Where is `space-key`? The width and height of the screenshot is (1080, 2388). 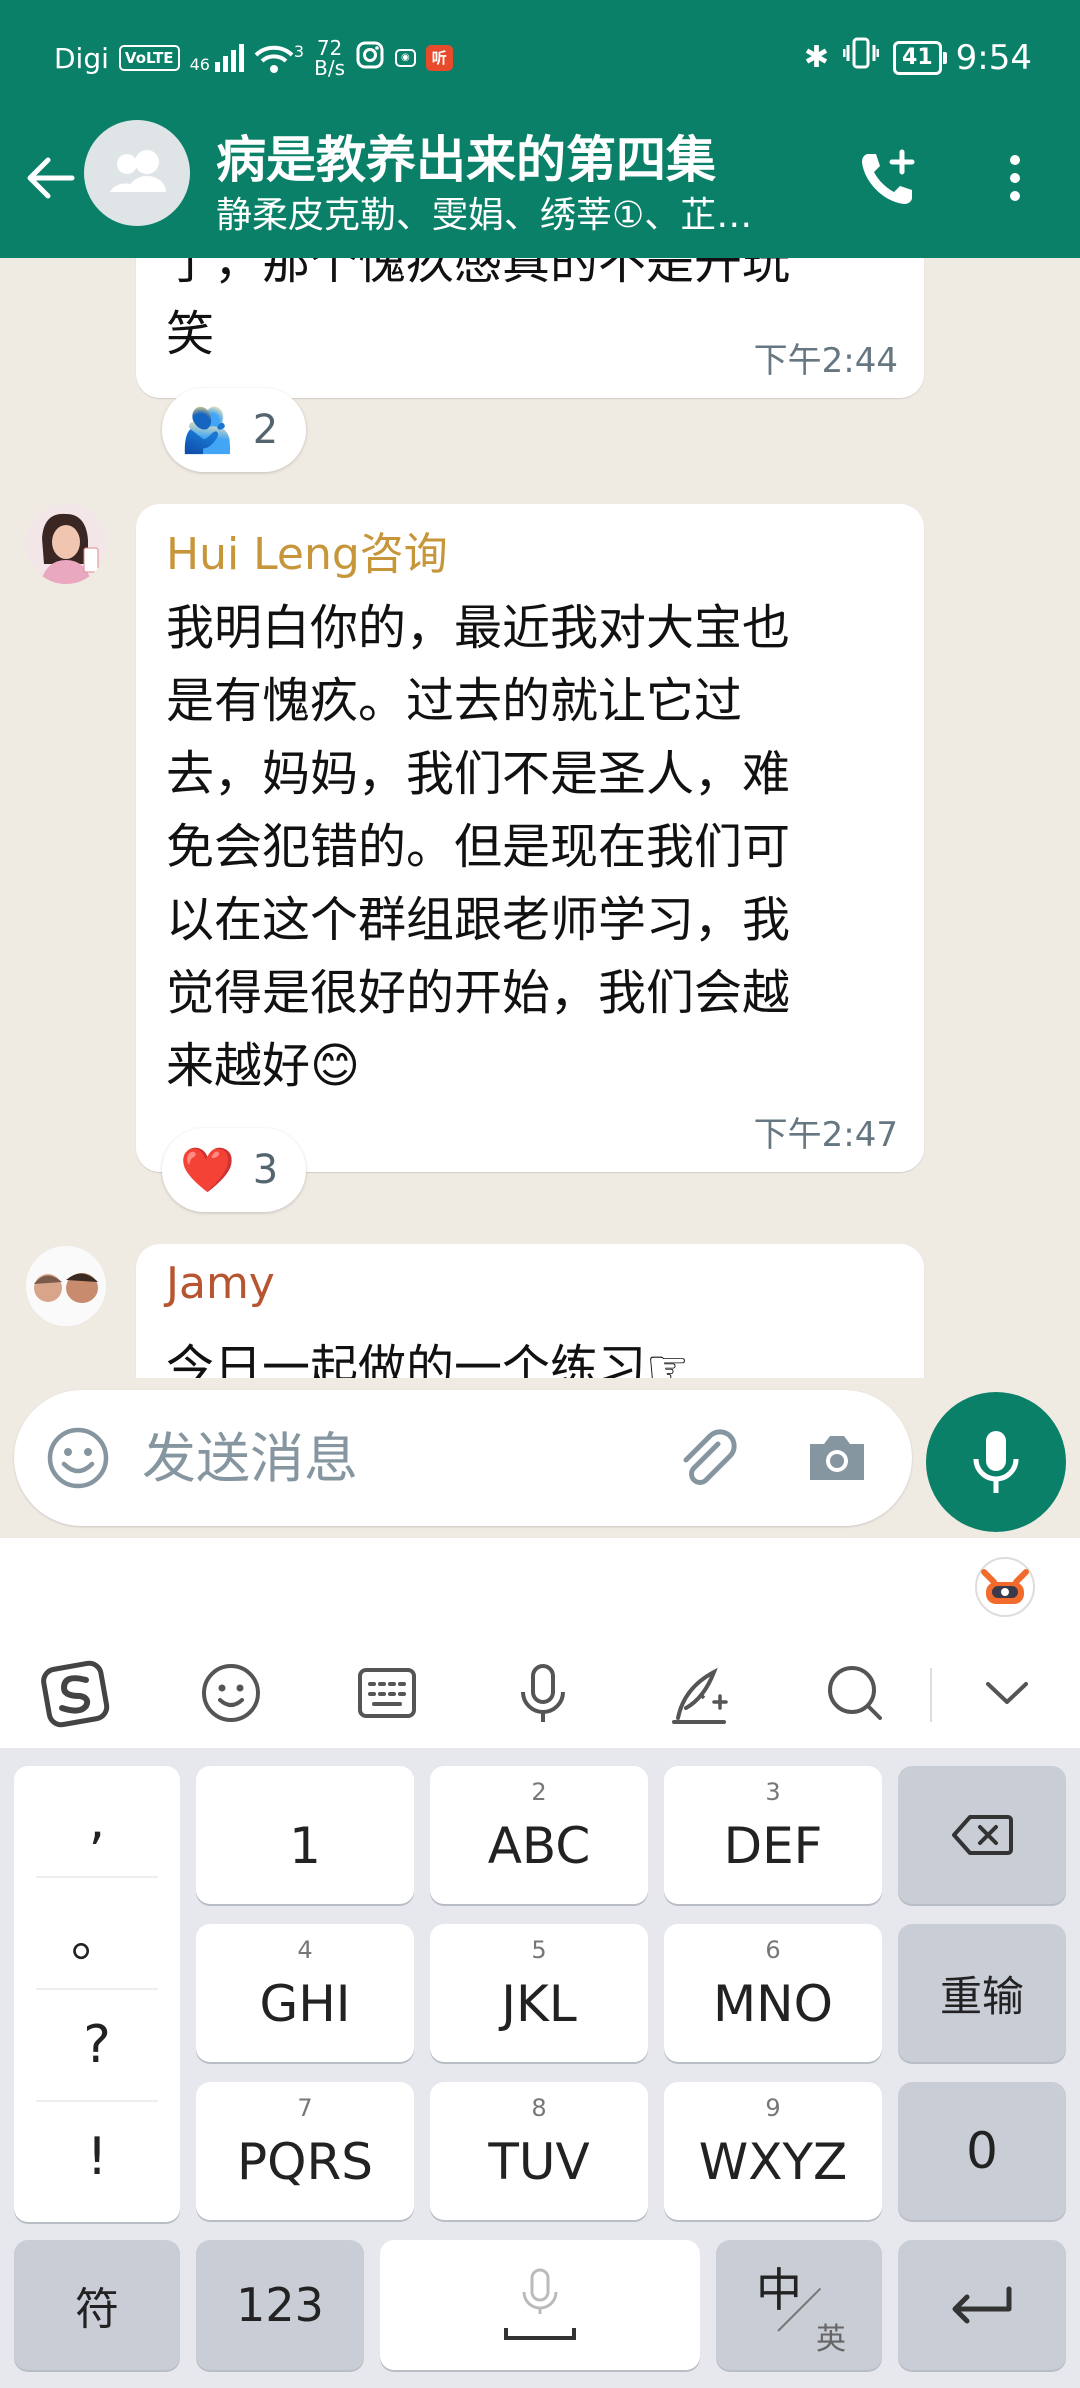 space-key is located at coordinates (540, 2305).